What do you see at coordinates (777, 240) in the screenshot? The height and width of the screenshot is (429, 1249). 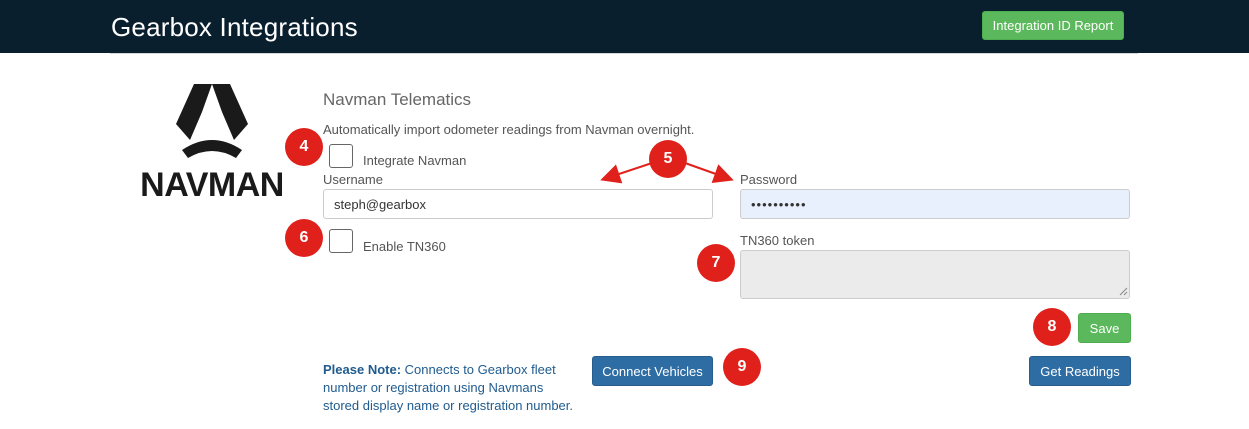 I see `tn360-token-label: TN360 token` at bounding box center [777, 240].